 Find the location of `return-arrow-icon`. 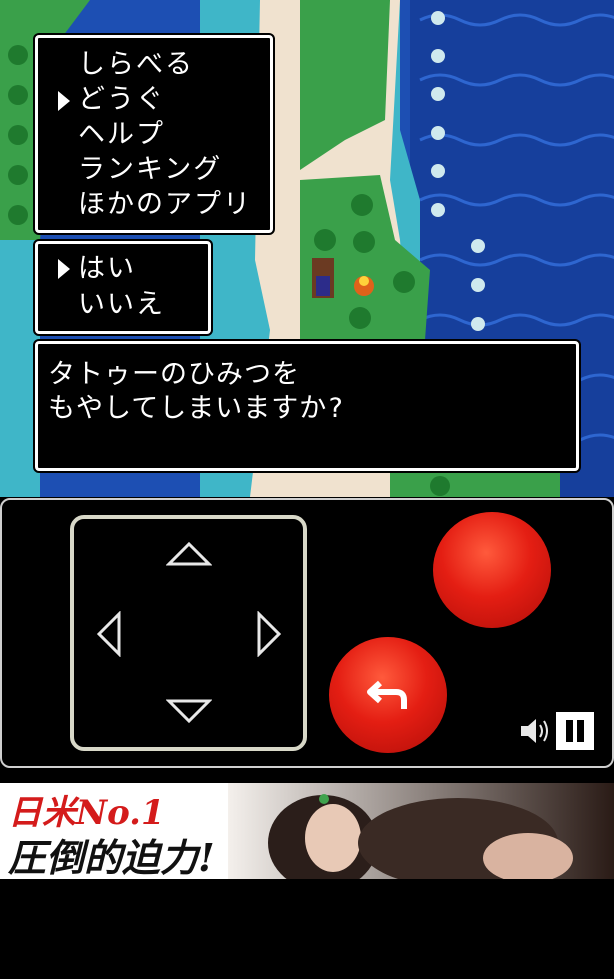

return-arrow-icon is located at coordinates (387, 694).